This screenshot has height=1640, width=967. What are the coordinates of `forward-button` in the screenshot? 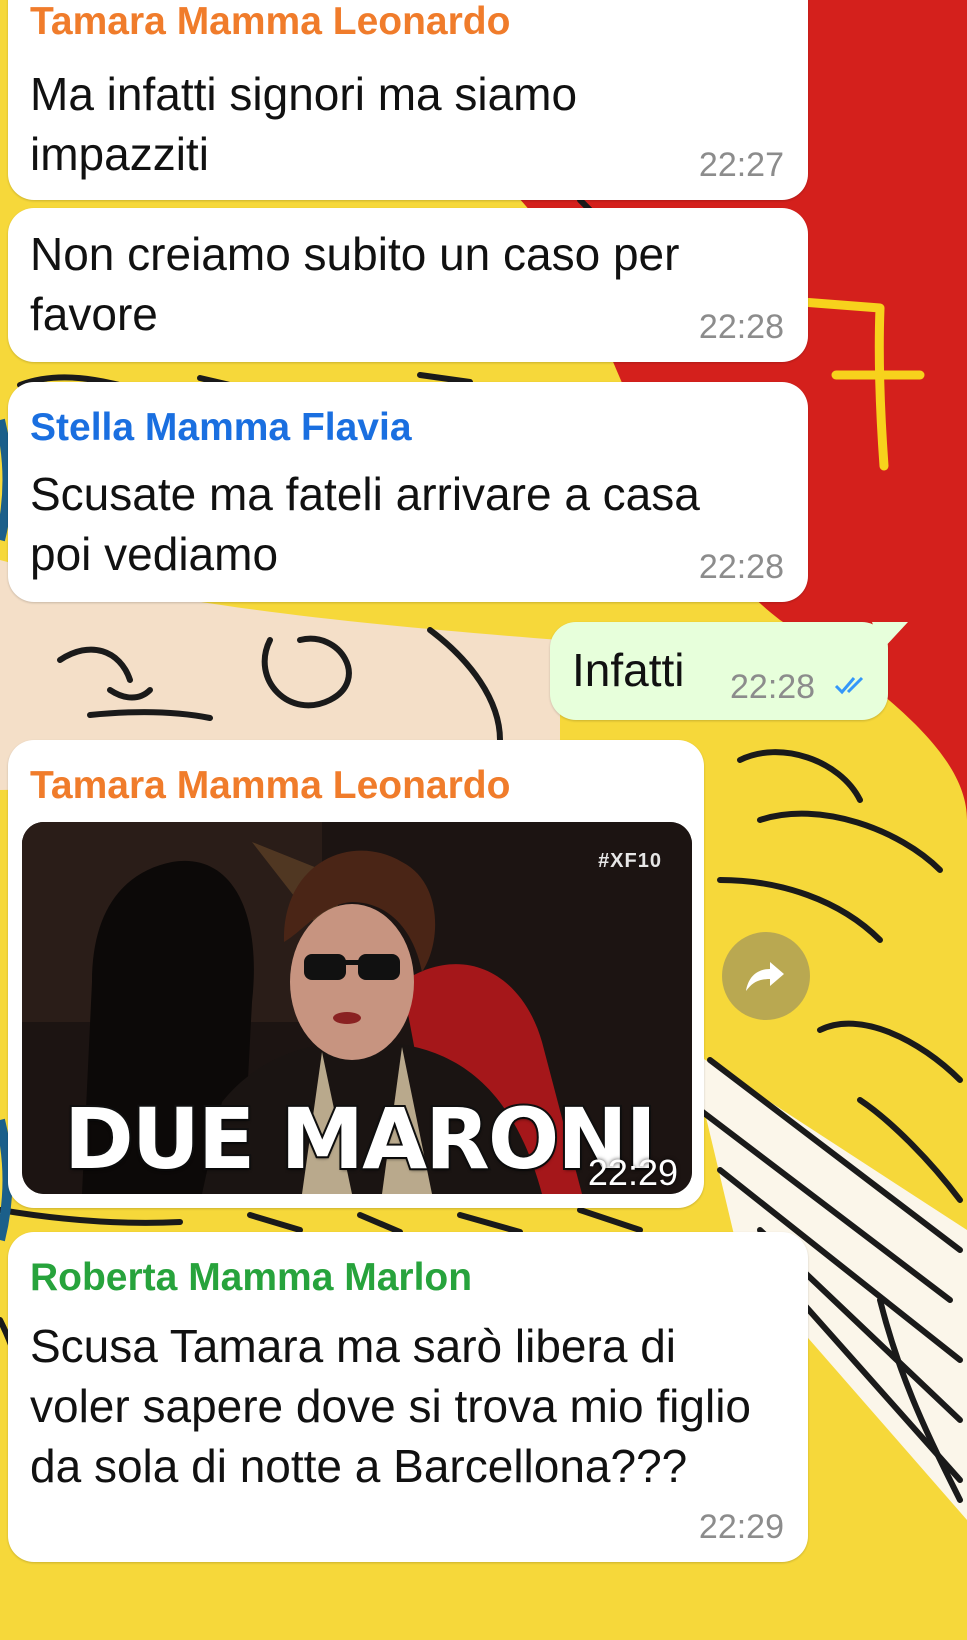 It's located at (766, 976).